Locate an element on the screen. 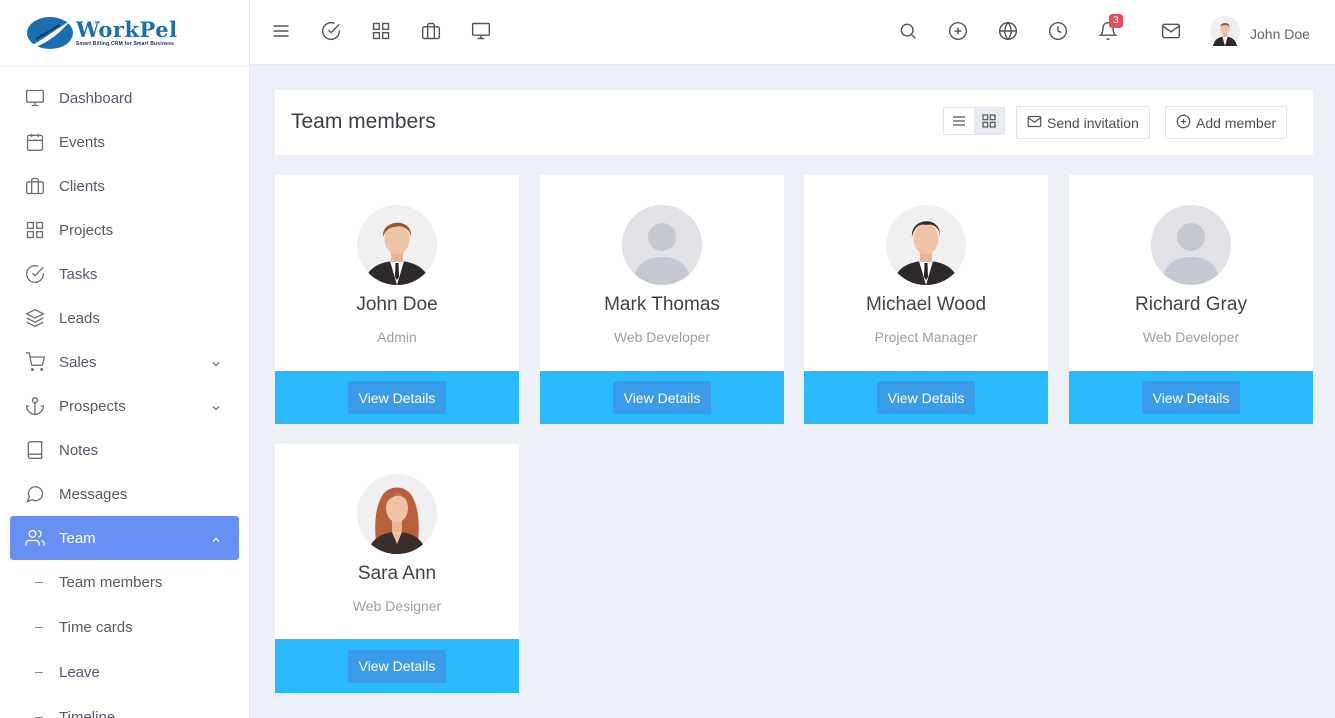 This screenshot has height=718, width=1335. sidebar-item-label: Projects is located at coordinates (86, 230).